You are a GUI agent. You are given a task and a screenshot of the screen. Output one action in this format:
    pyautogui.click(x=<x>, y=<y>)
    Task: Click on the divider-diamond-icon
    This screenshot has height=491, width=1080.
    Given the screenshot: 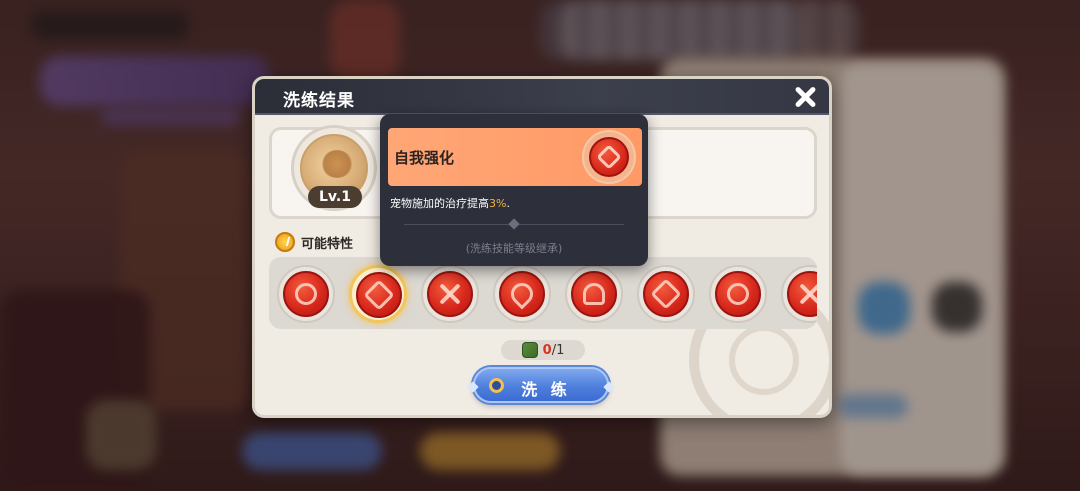 What is the action you would take?
    pyautogui.click(x=514, y=224)
    